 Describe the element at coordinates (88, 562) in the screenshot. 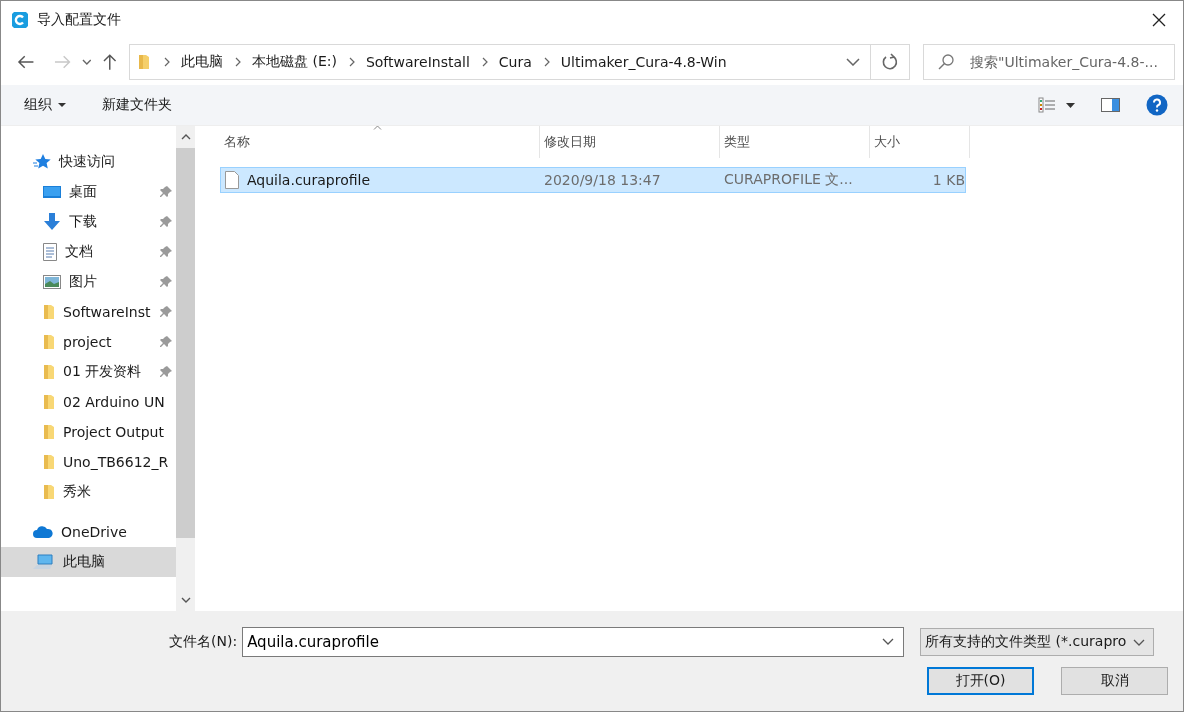

I see `sidebar-item: 此电脑` at that location.